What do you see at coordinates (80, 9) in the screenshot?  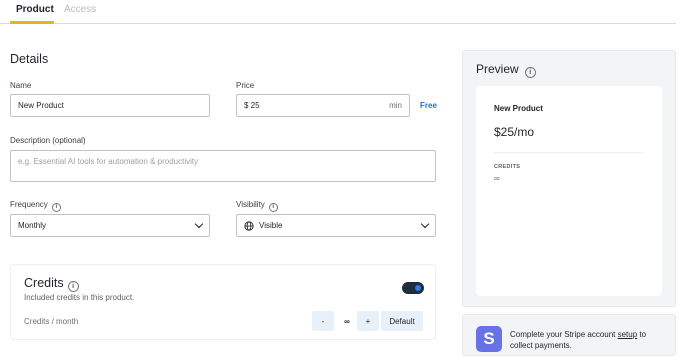 I see `tab-access: Access` at bounding box center [80, 9].